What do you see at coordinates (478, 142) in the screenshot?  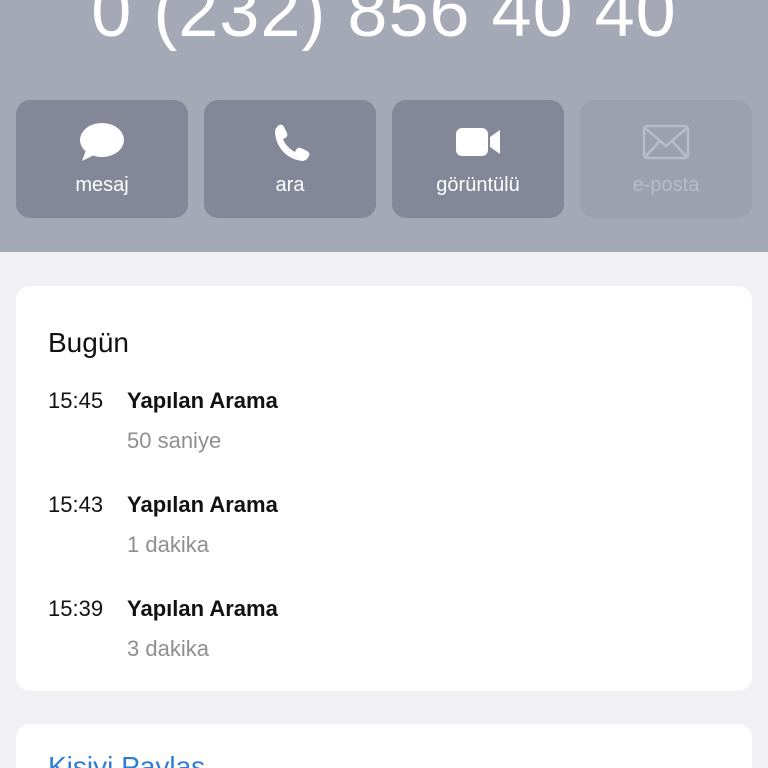 I see `video-camera-icon` at bounding box center [478, 142].